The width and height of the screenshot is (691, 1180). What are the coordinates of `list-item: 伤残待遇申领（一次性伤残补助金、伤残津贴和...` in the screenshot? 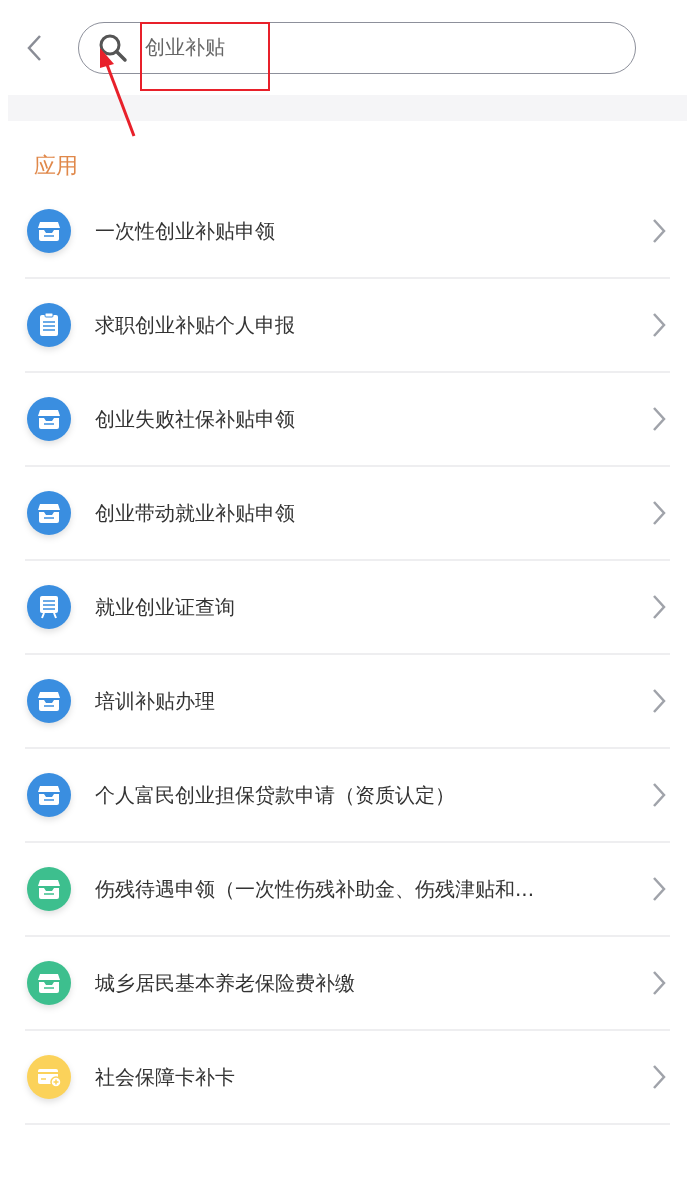 It's located at (347, 890).